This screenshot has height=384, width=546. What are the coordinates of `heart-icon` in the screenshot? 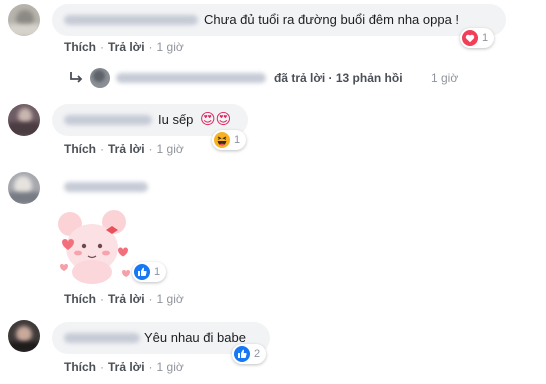 It's located at (470, 38).